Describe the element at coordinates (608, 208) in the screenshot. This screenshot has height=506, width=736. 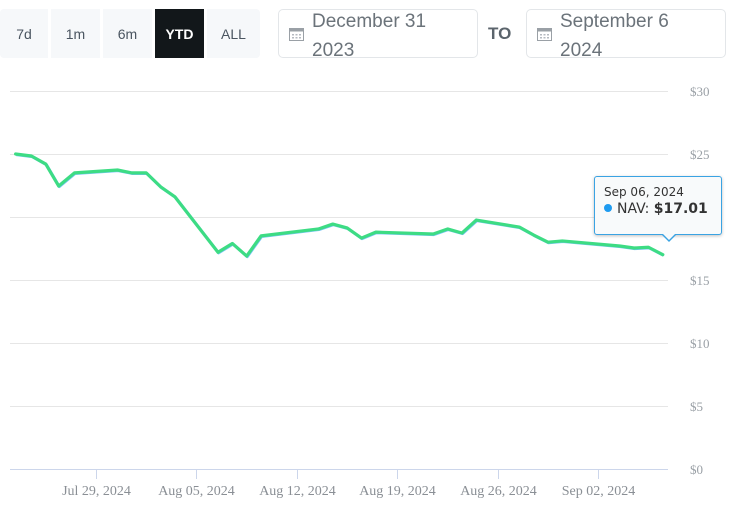
I see `series-dot-icon` at that location.